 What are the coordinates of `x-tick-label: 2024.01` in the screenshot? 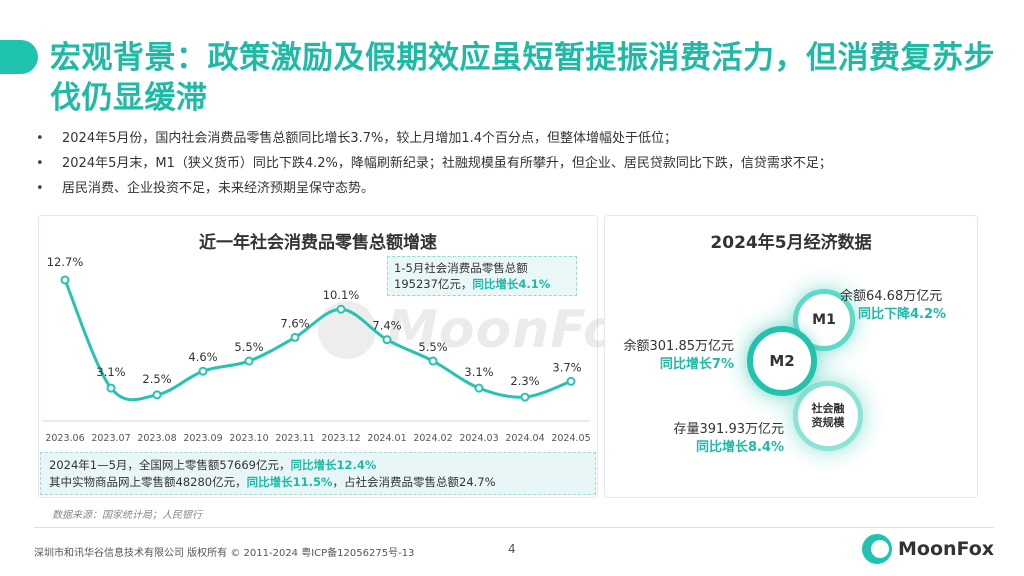 It's located at (386, 438).